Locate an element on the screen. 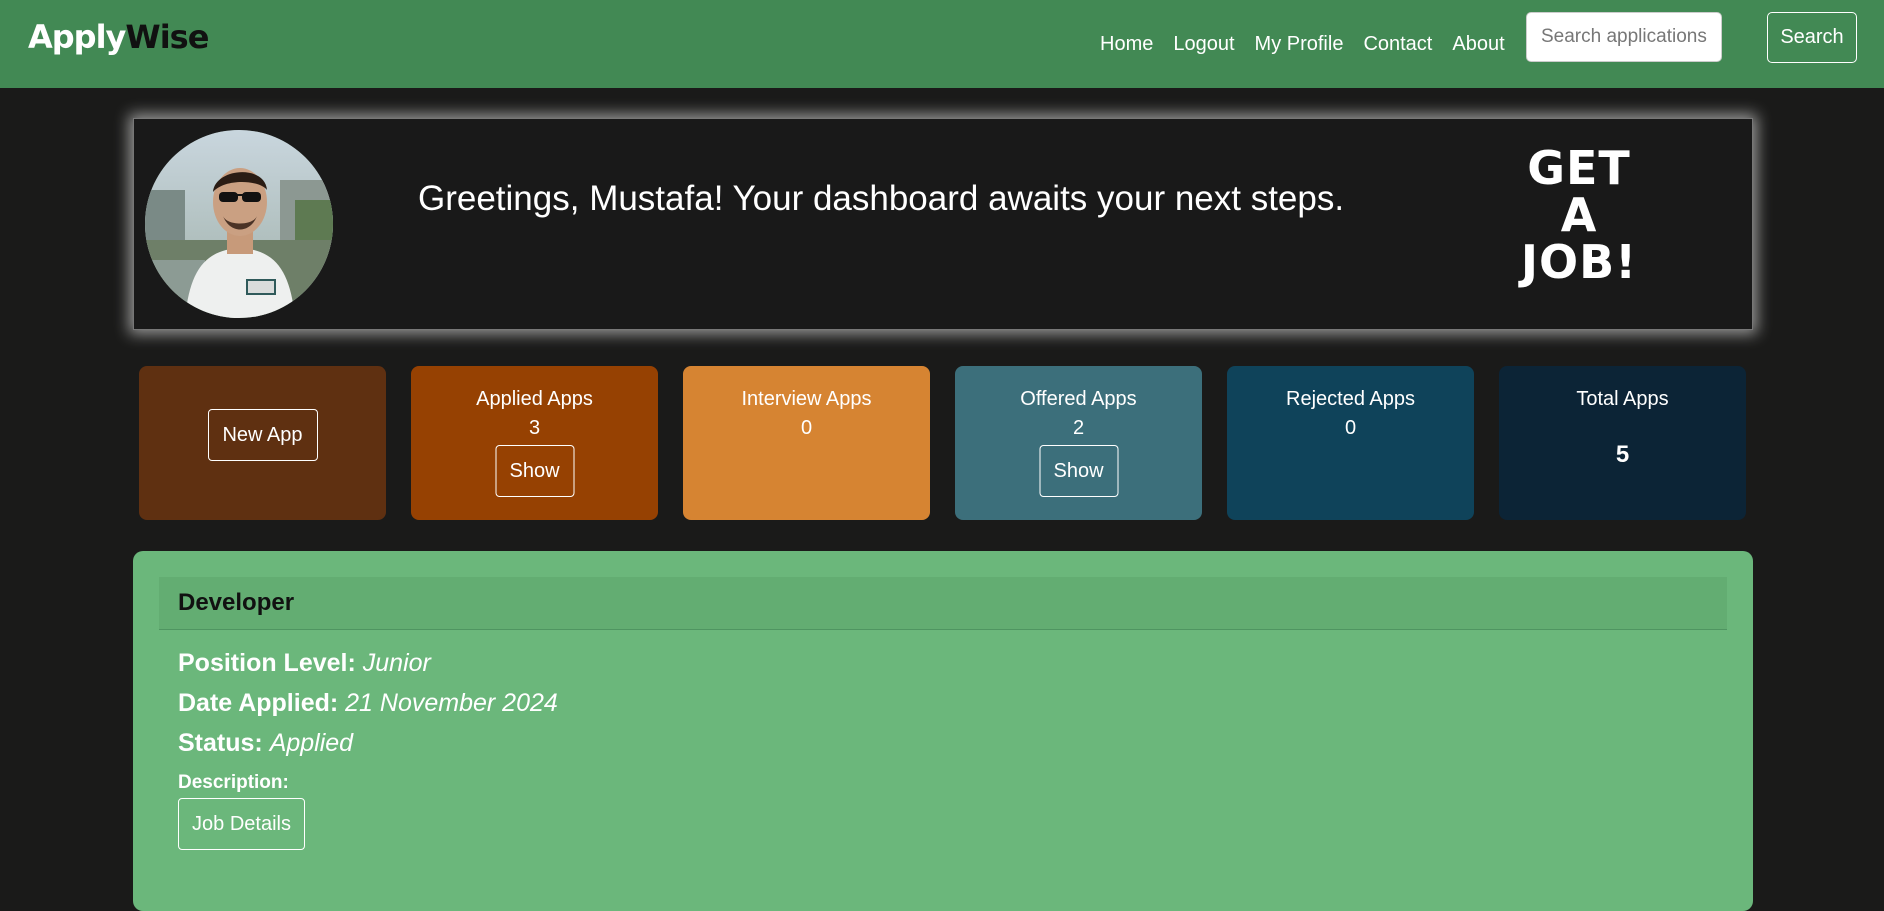 This screenshot has width=1884, height=911. get-a-job-slogan: GET A JOB! is located at coordinates (1579, 215).